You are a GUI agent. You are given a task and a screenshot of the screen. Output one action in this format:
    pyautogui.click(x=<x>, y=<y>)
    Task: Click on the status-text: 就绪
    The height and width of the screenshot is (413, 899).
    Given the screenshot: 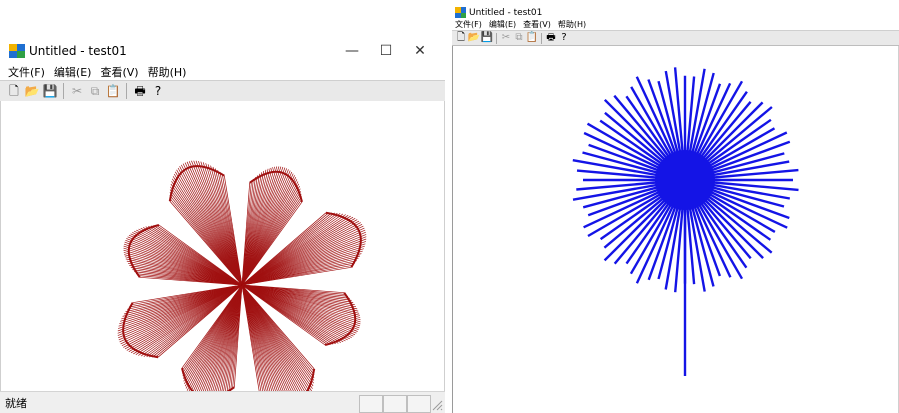 What is the action you would take?
    pyautogui.click(x=16, y=403)
    